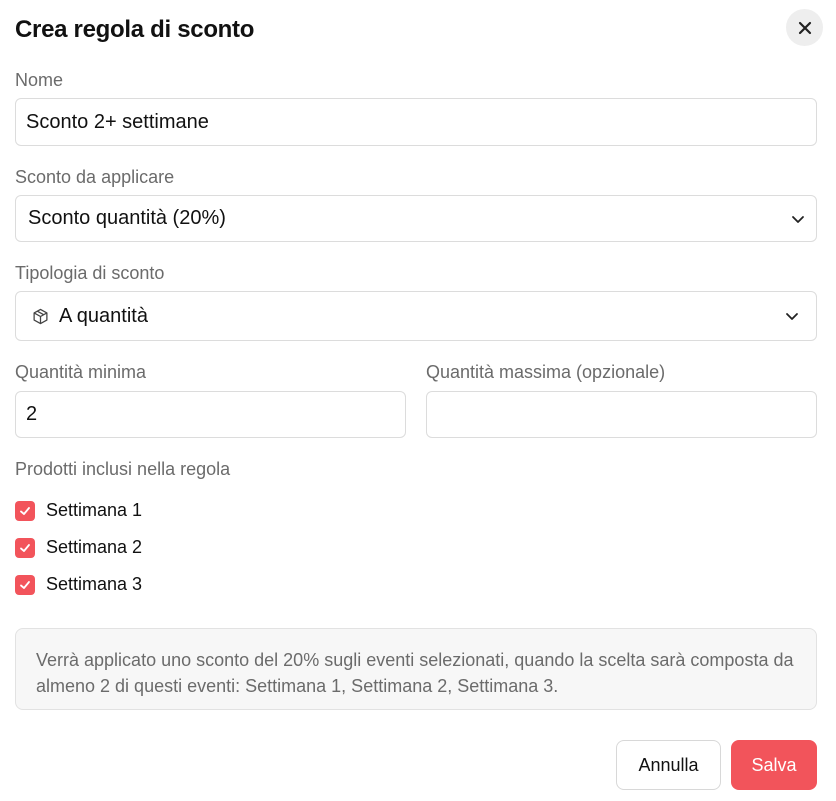 This screenshot has width=836, height=801. I want to click on name-label: Nome, so click(39, 80).